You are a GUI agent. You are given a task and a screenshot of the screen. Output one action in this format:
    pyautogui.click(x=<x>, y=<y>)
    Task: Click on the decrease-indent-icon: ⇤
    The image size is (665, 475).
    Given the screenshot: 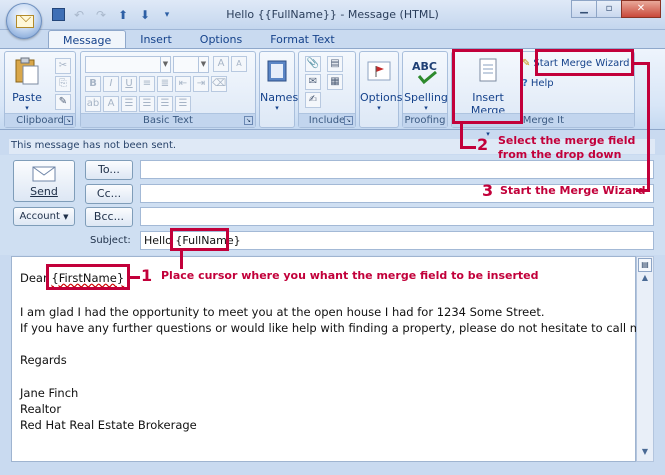 What is the action you would take?
    pyautogui.click(x=183, y=84)
    